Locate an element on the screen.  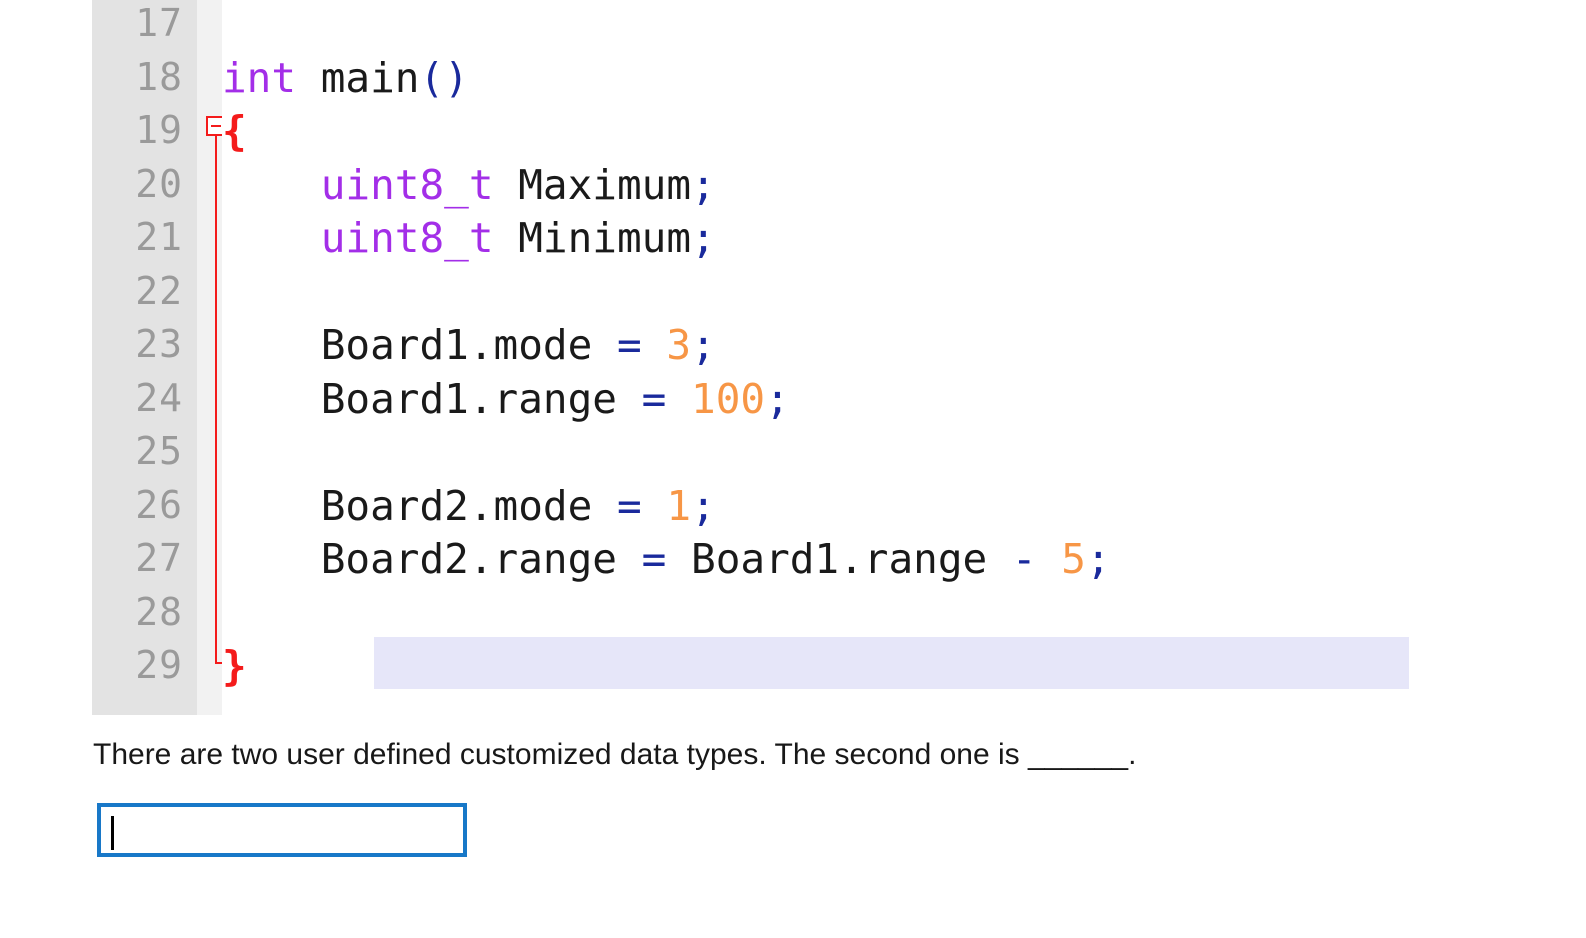
code-token-brace: } is located at coordinates (234, 666).